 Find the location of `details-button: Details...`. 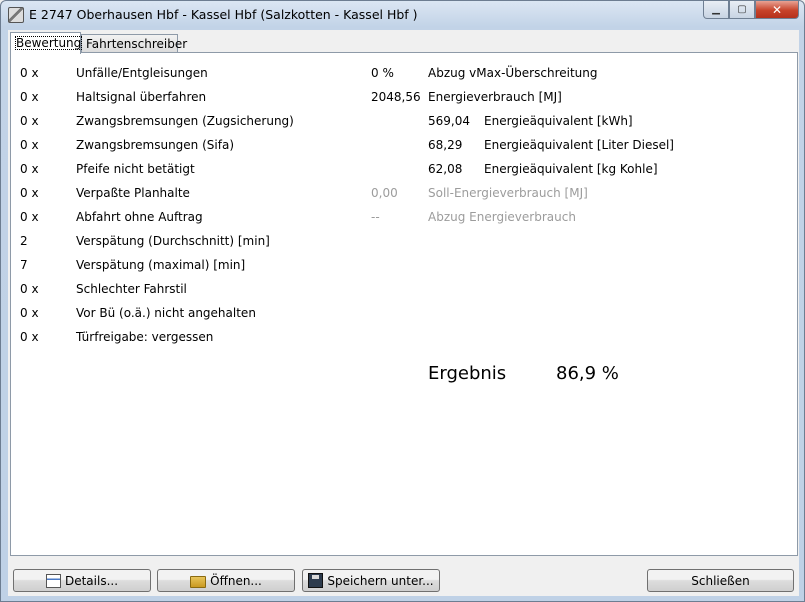

details-button: Details... is located at coordinates (82, 580).